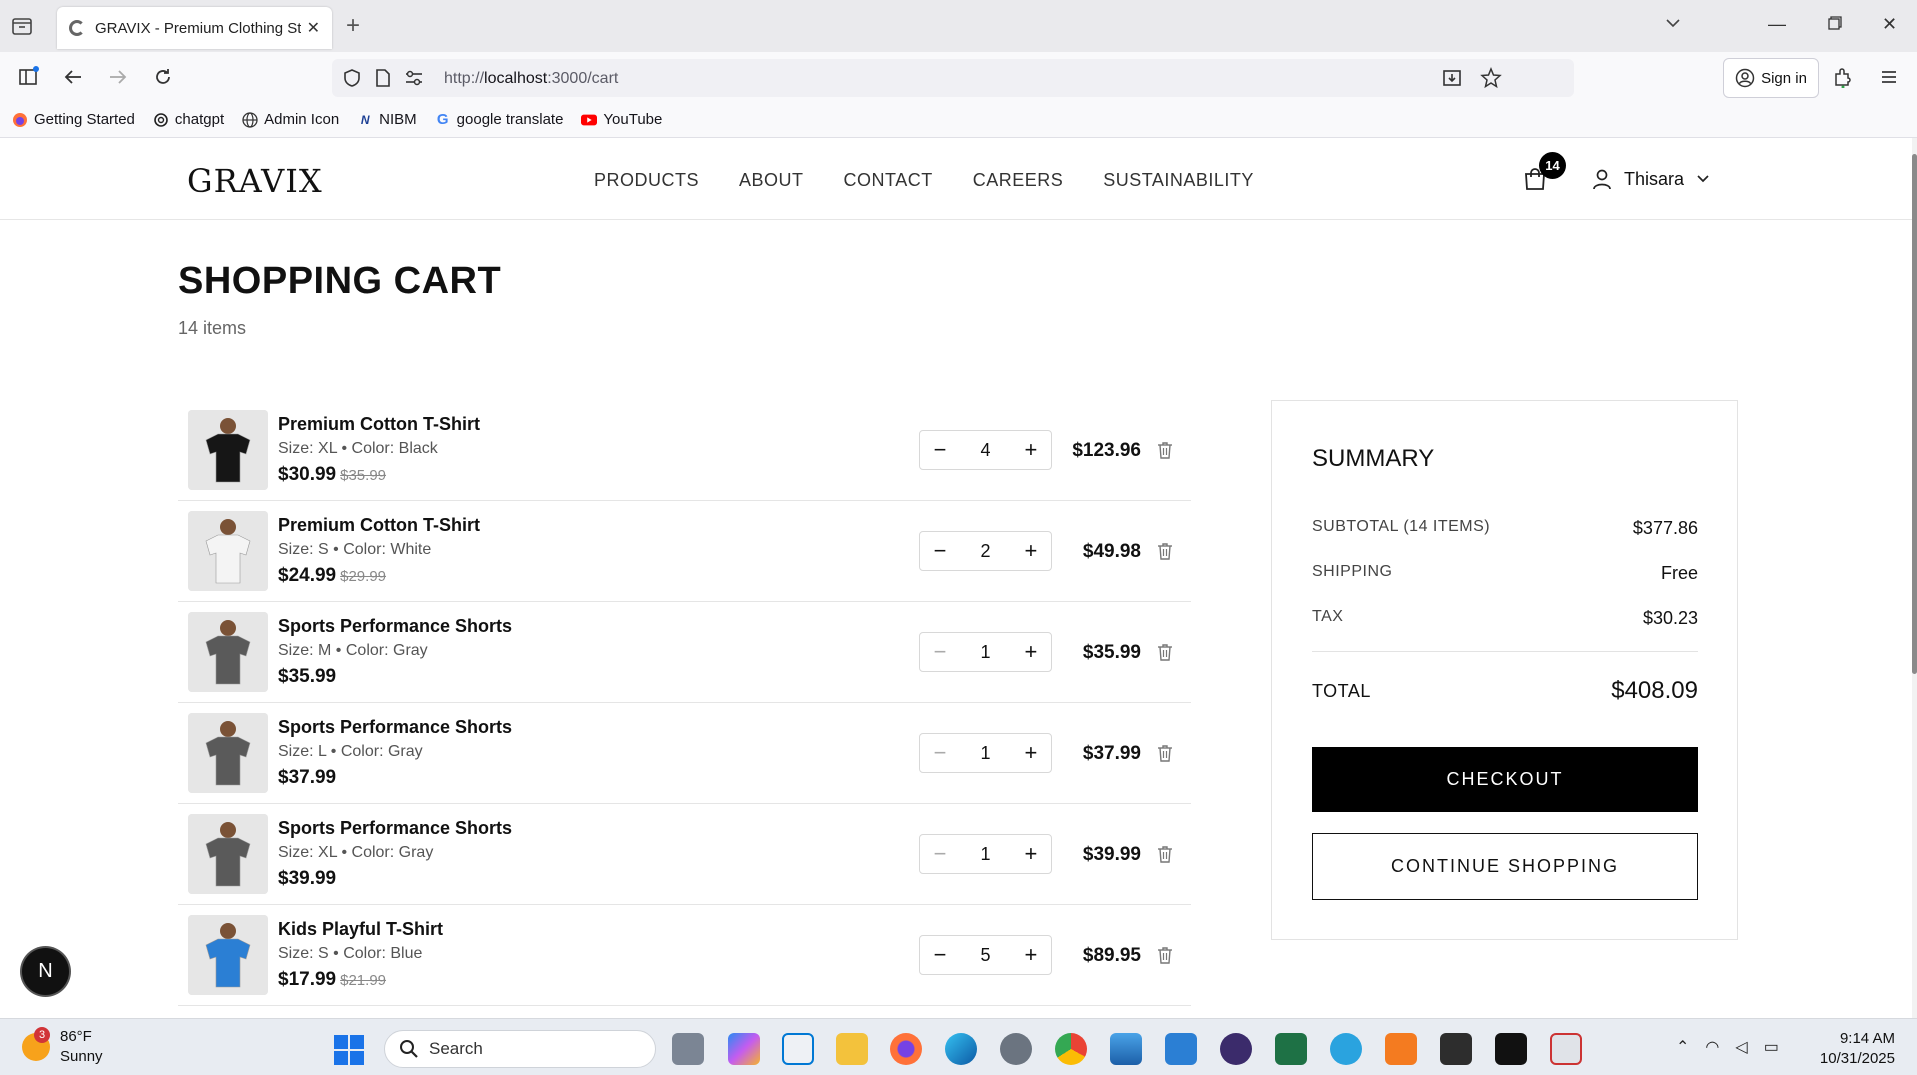 The height and width of the screenshot is (1075, 1917). What do you see at coordinates (1682, 1047) in the screenshot?
I see `show-hidden-icons-chevron-icon: ⌃` at bounding box center [1682, 1047].